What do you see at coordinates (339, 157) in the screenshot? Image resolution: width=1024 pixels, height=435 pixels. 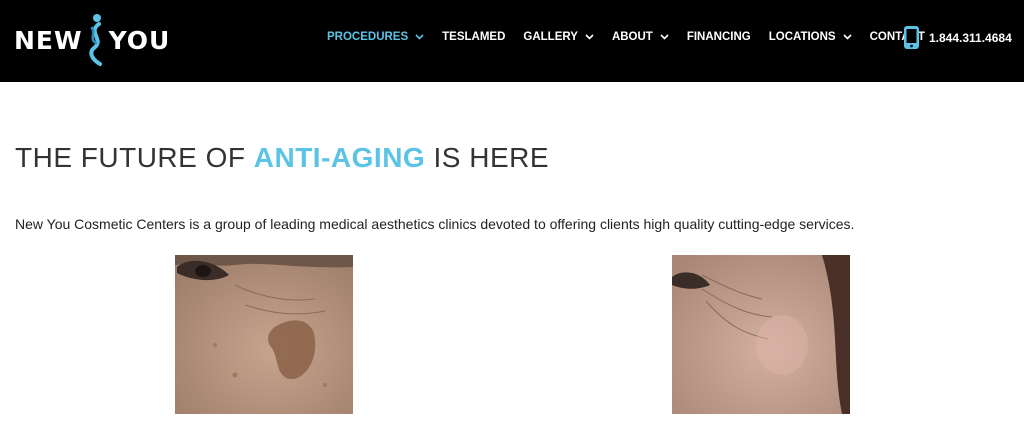 I see `headline-accent: ANTI-AGING` at bounding box center [339, 157].